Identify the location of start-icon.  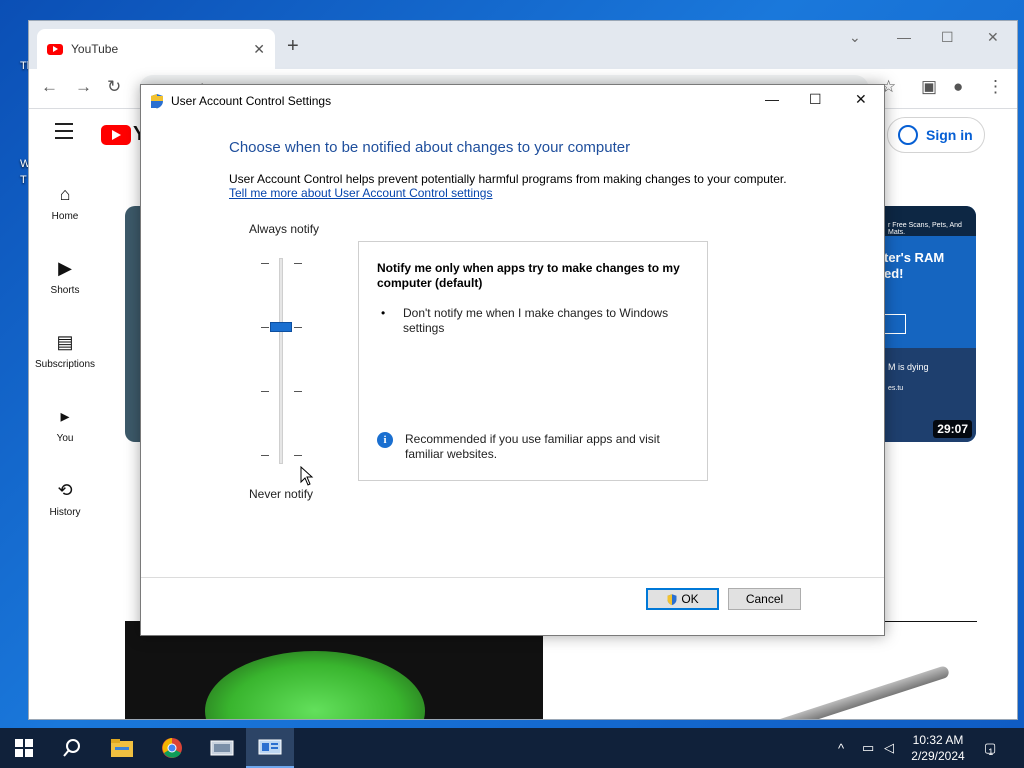
(24, 748).